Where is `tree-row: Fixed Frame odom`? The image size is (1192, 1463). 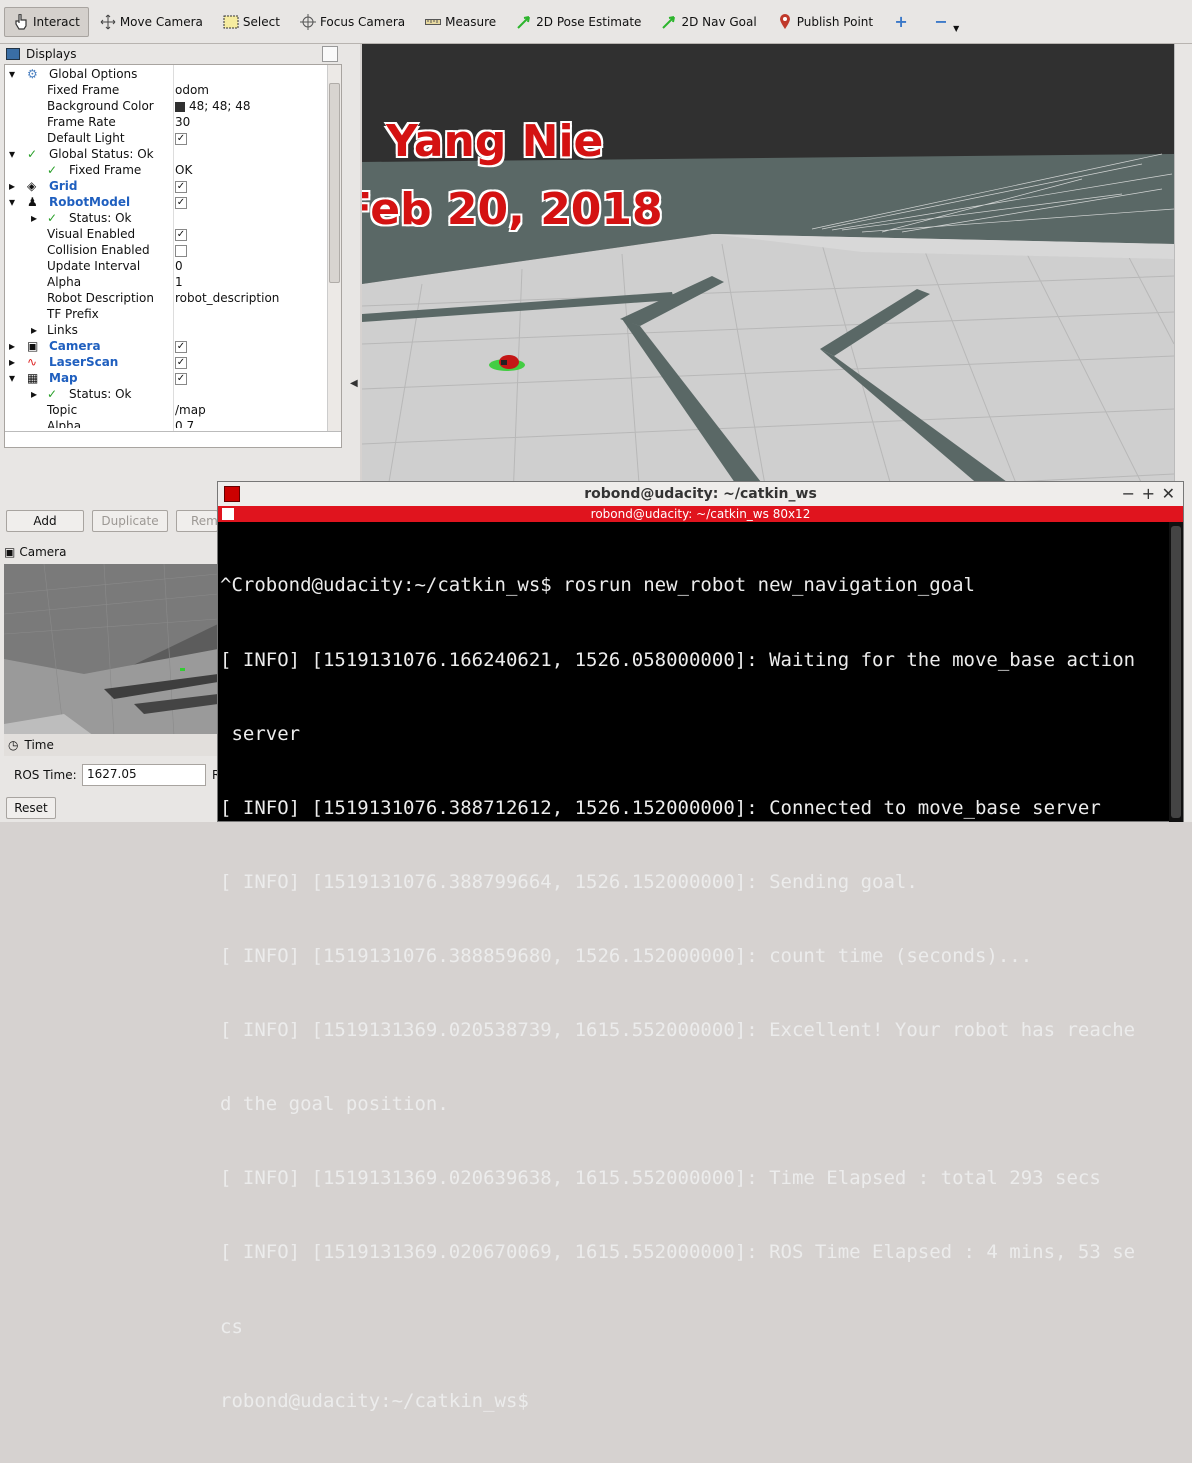 tree-row: Fixed Frame odom is located at coordinates (166, 90).